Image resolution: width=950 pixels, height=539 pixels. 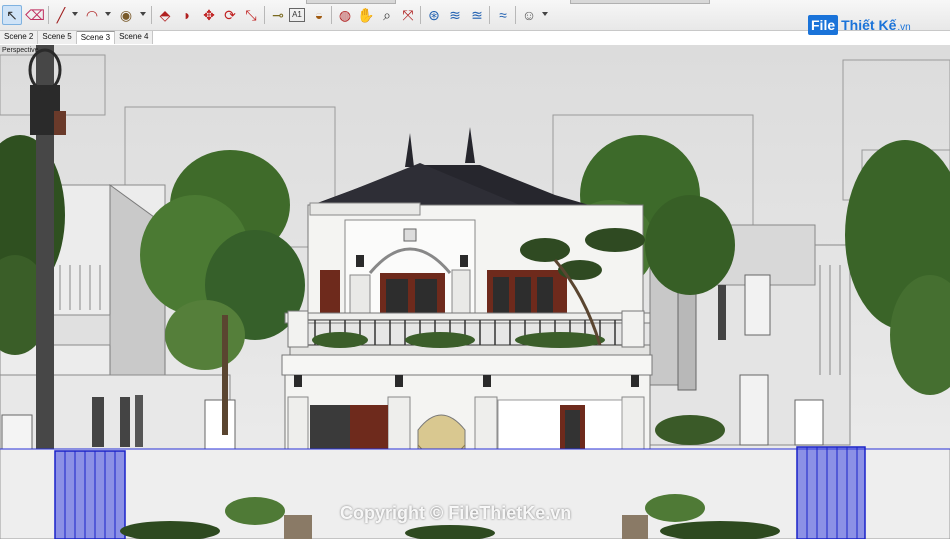 What do you see at coordinates (477, 15) in the screenshot?
I see `layout-icon: ≊` at bounding box center [477, 15].